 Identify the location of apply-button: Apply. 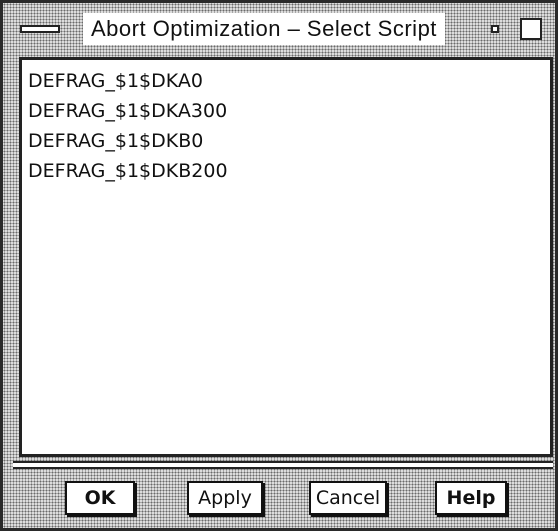
(225, 498).